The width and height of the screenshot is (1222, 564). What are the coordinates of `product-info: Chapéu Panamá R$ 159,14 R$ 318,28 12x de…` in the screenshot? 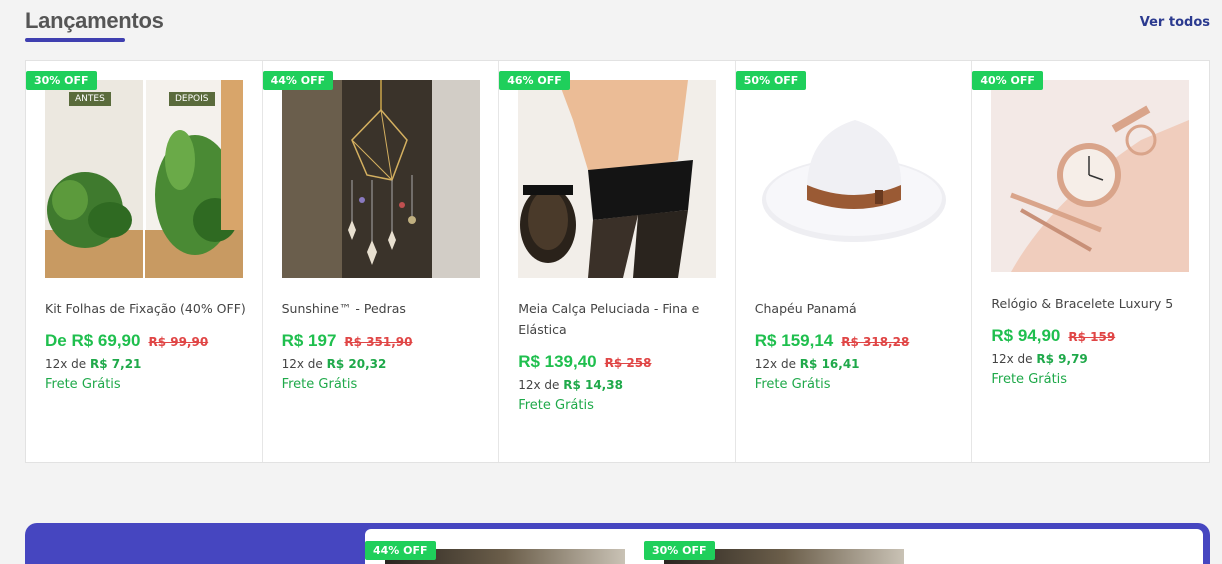 It's located at (857, 345).